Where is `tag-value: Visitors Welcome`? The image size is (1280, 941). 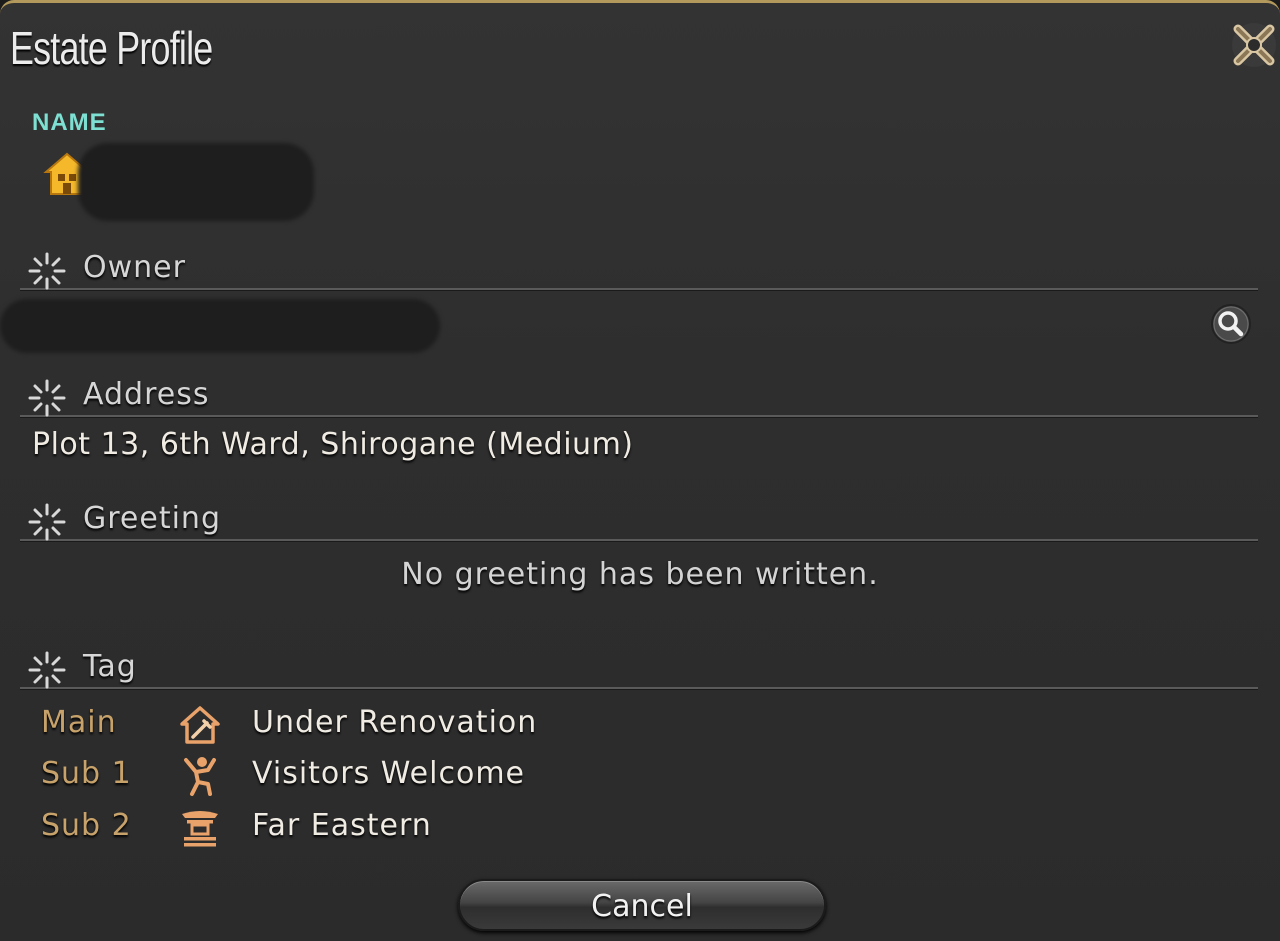 tag-value: Visitors Welcome is located at coordinates (389, 773).